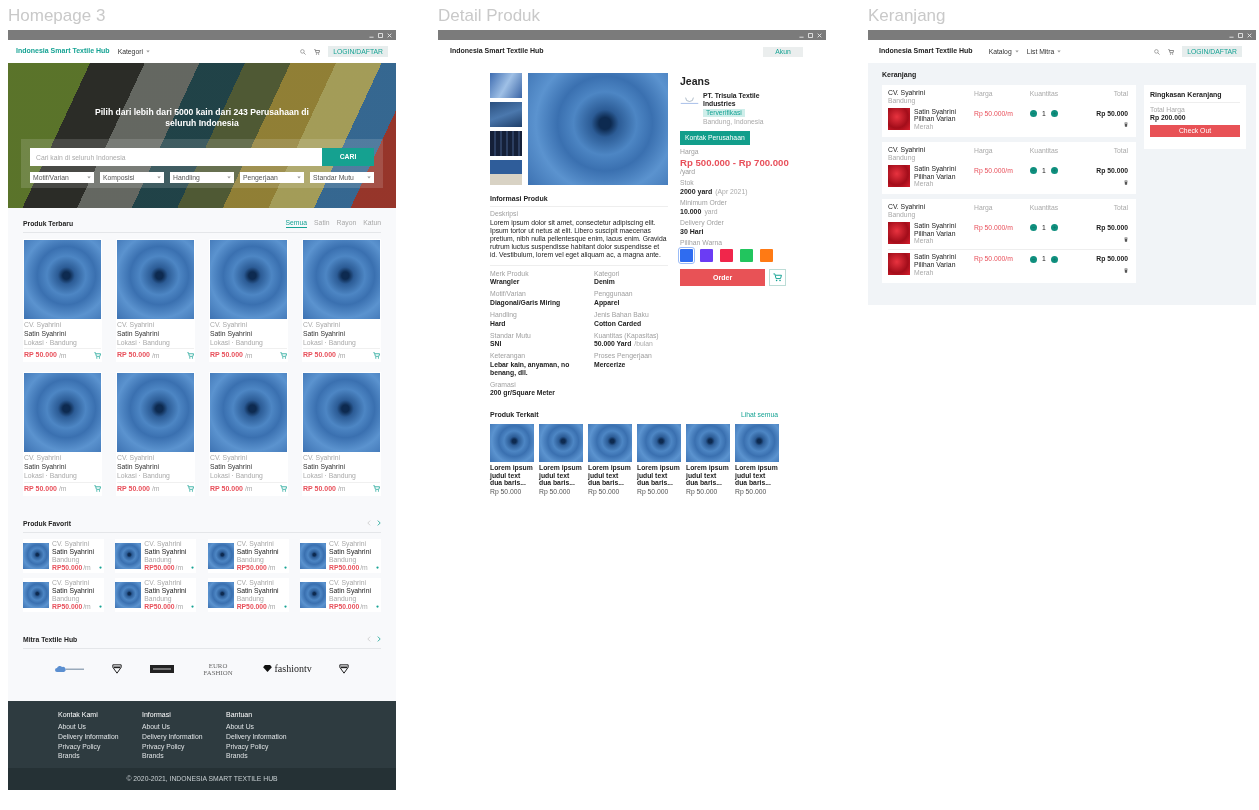 This screenshot has height=810, width=1259. Describe the element at coordinates (689, 101) in the screenshot. I see `company-logo-icon` at that location.